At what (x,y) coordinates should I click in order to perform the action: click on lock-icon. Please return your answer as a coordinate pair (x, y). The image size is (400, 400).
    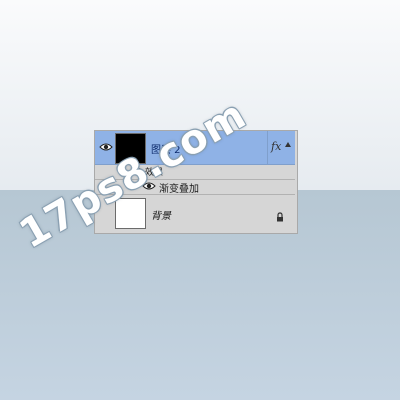
    Looking at the image, I should click on (280, 214).